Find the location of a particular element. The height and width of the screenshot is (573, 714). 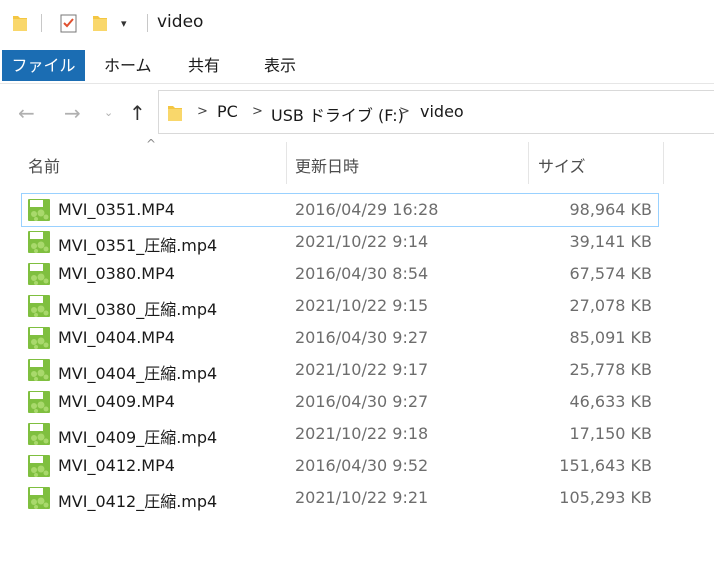

column-label-size: サイズ is located at coordinates (562, 166).